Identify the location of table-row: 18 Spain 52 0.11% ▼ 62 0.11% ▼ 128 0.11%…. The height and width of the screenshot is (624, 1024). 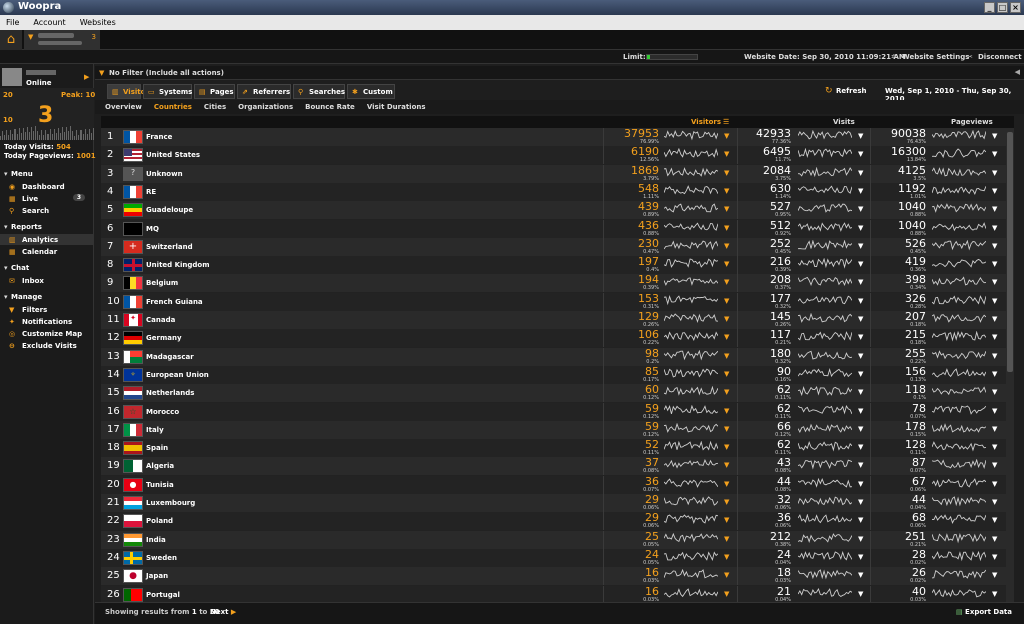
(557, 448).